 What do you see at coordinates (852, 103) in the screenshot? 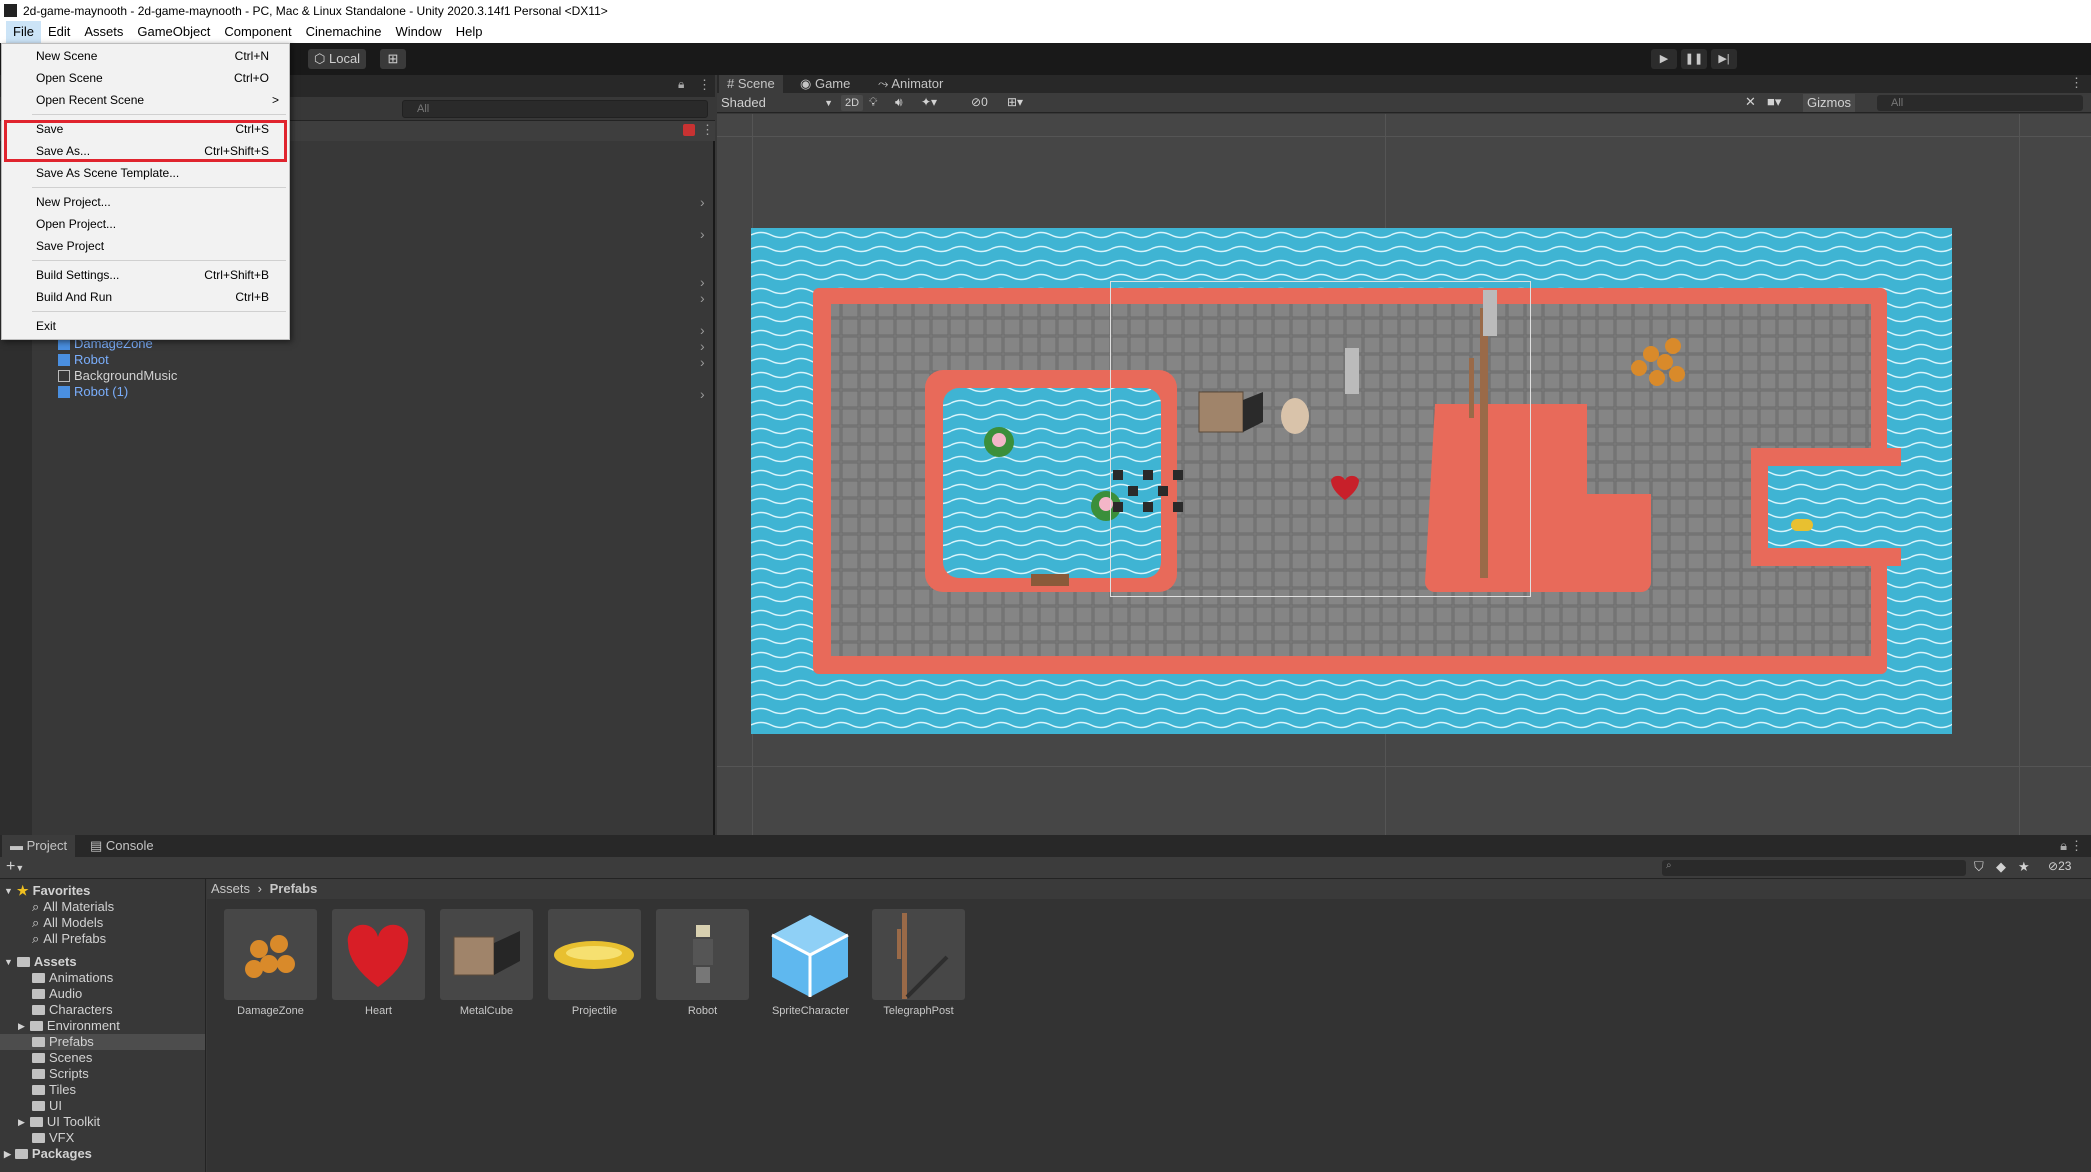
I see `2d-mode-toggle: 2D` at bounding box center [852, 103].